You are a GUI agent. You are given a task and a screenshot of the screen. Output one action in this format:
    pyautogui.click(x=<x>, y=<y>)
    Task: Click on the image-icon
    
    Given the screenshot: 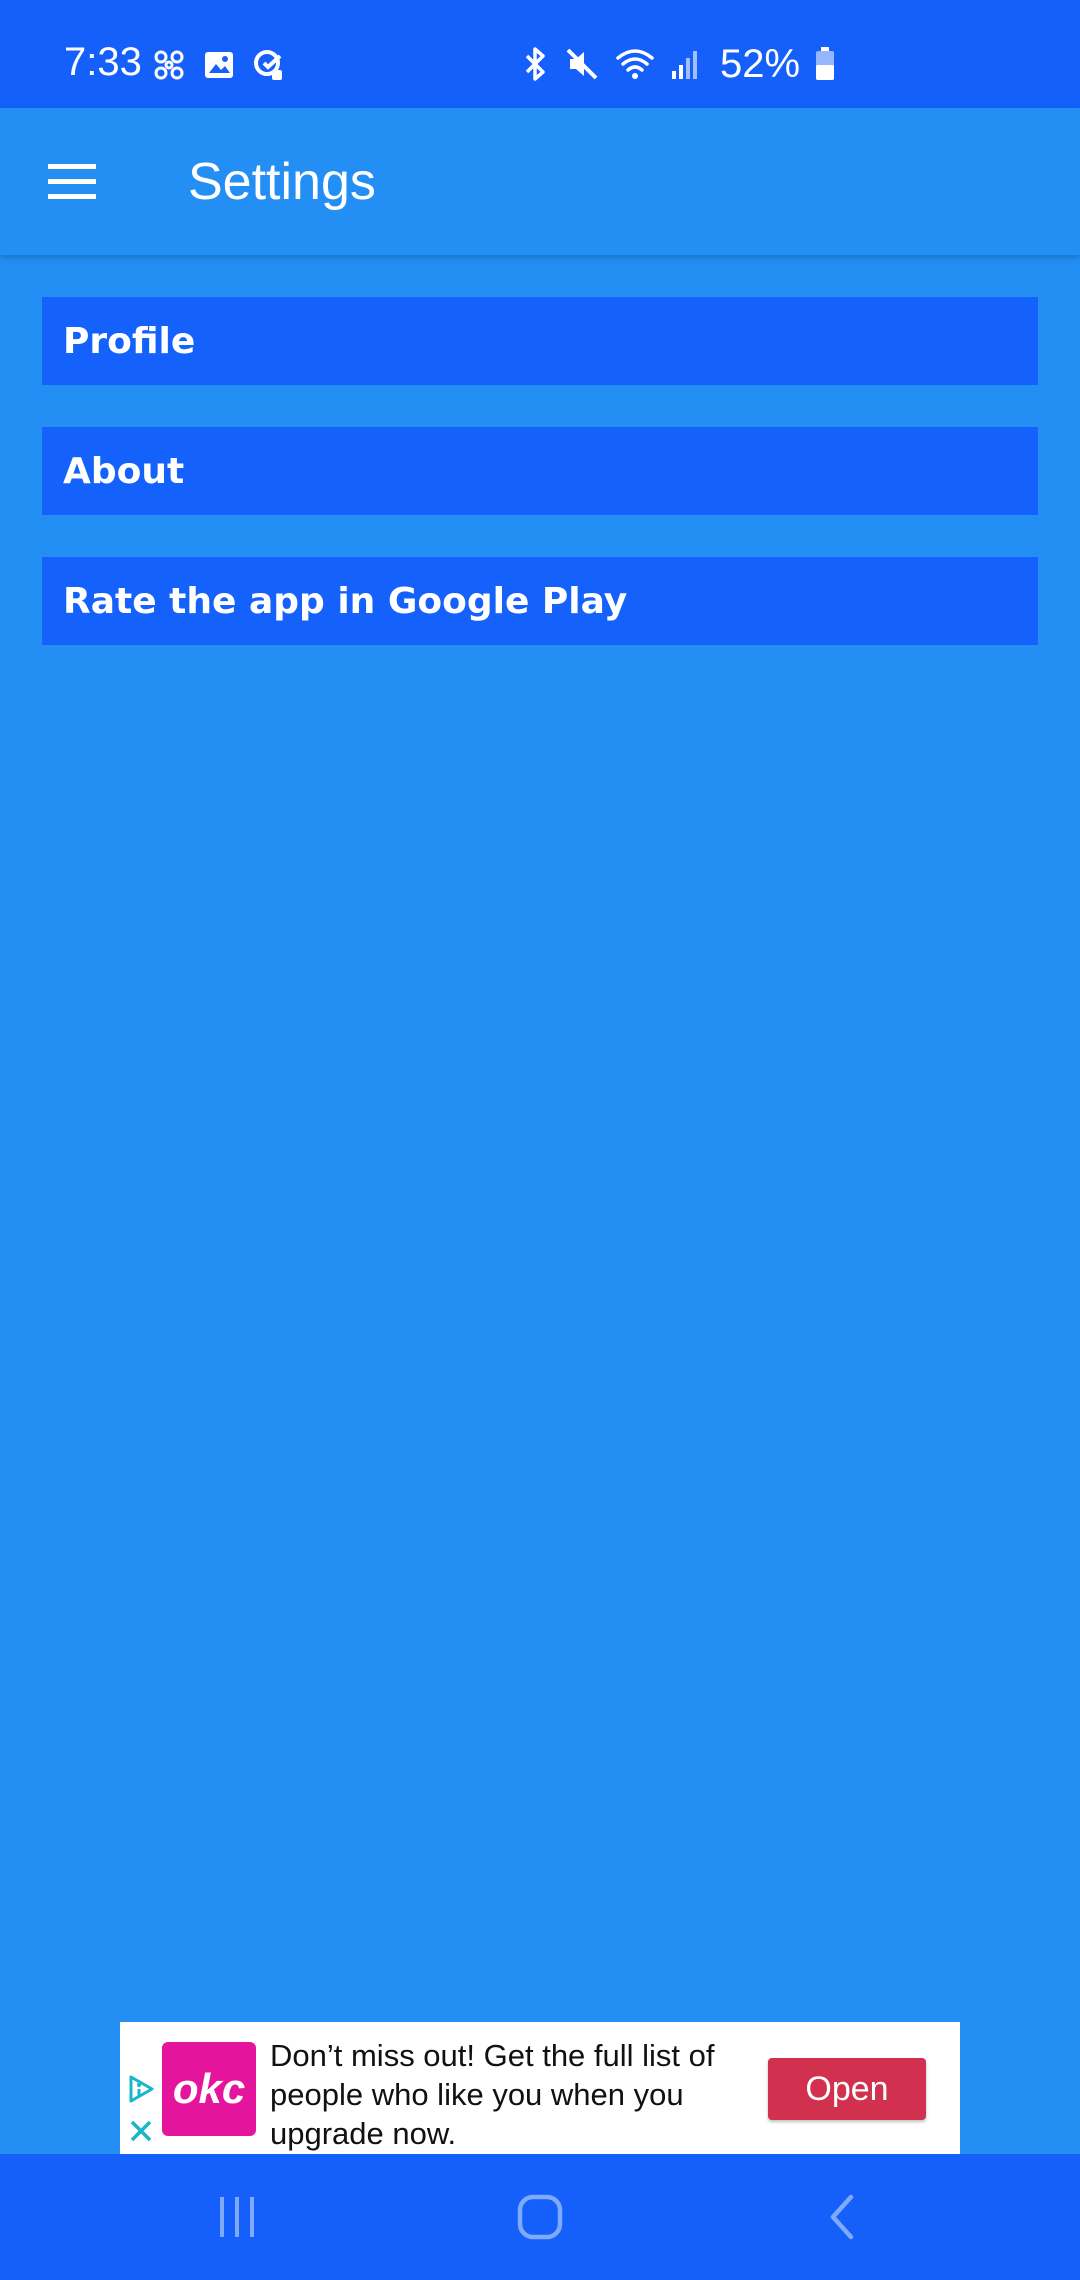 What is the action you would take?
    pyautogui.click(x=219, y=65)
    